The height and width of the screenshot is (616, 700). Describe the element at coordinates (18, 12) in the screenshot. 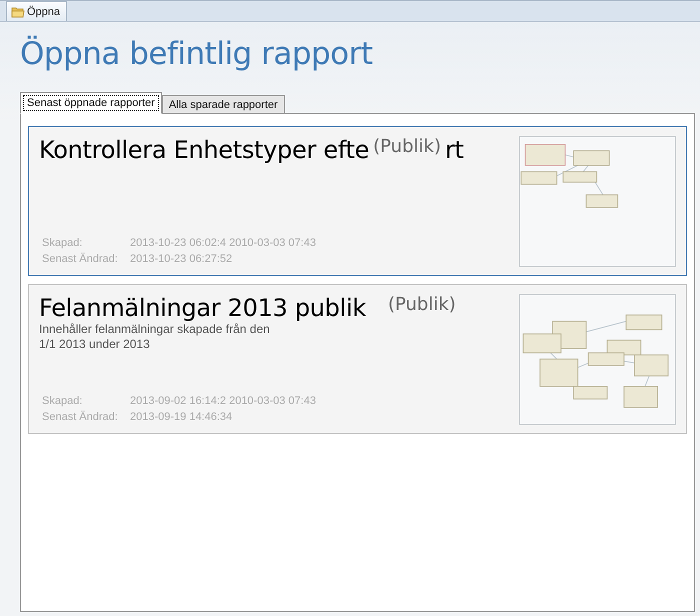

I see `folder-icon` at that location.